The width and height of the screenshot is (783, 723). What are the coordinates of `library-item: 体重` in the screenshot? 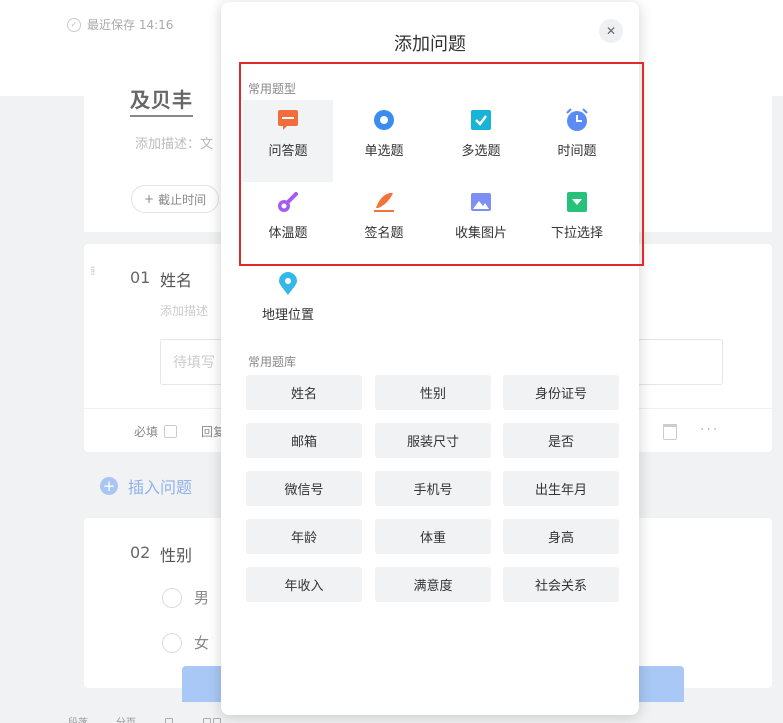 It's located at (433, 536).